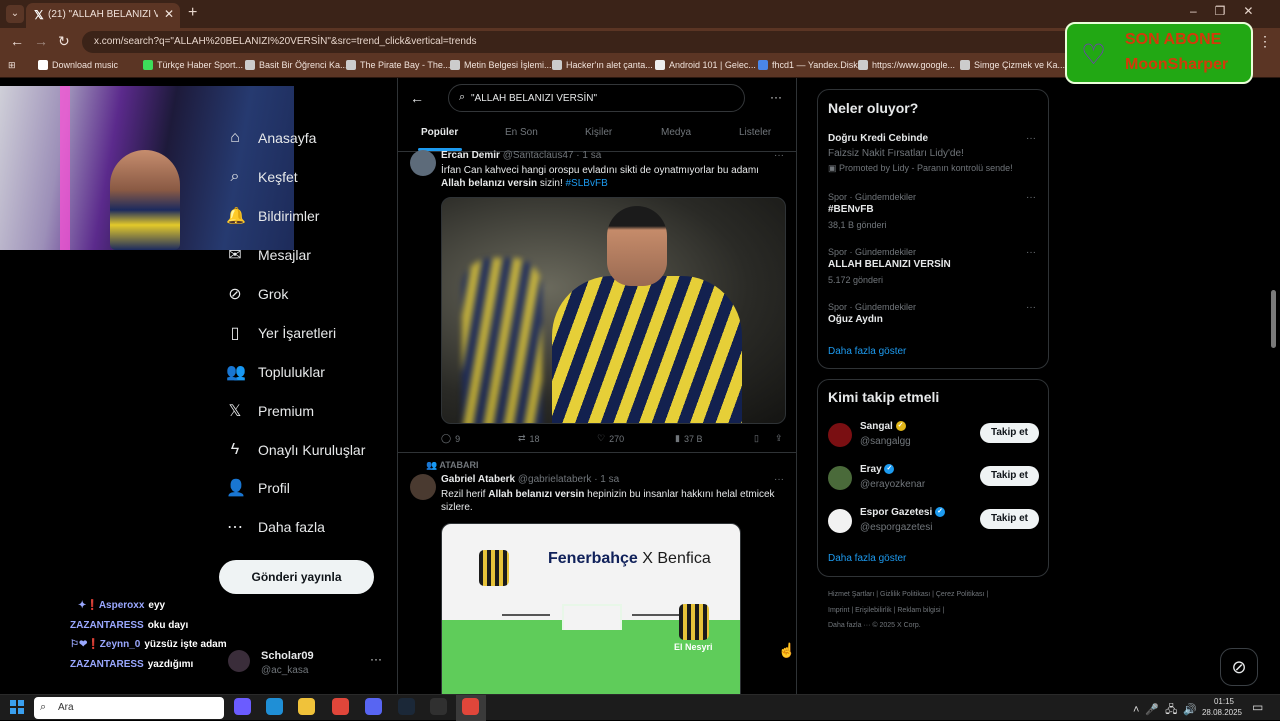 Image resolution: width=1280 pixels, height=721 pixels. What do you see at coordinates (591, 608) in the screenshot?
I see `tweet-image: Fenerbahçe X Benfica El Nesyri` at bounding box center [591, 608].